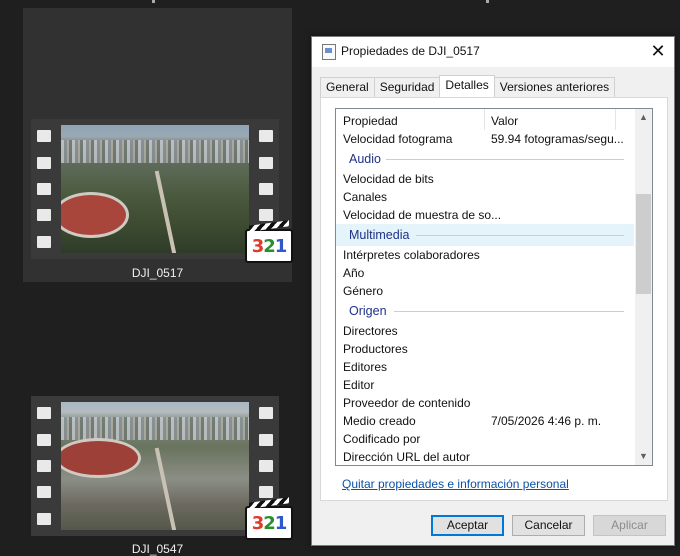 This screenshot has width=680, height=556. Describe the element at coordinates (485, 439) in the screenshot. I see `property-row: Codificado por` at that location.